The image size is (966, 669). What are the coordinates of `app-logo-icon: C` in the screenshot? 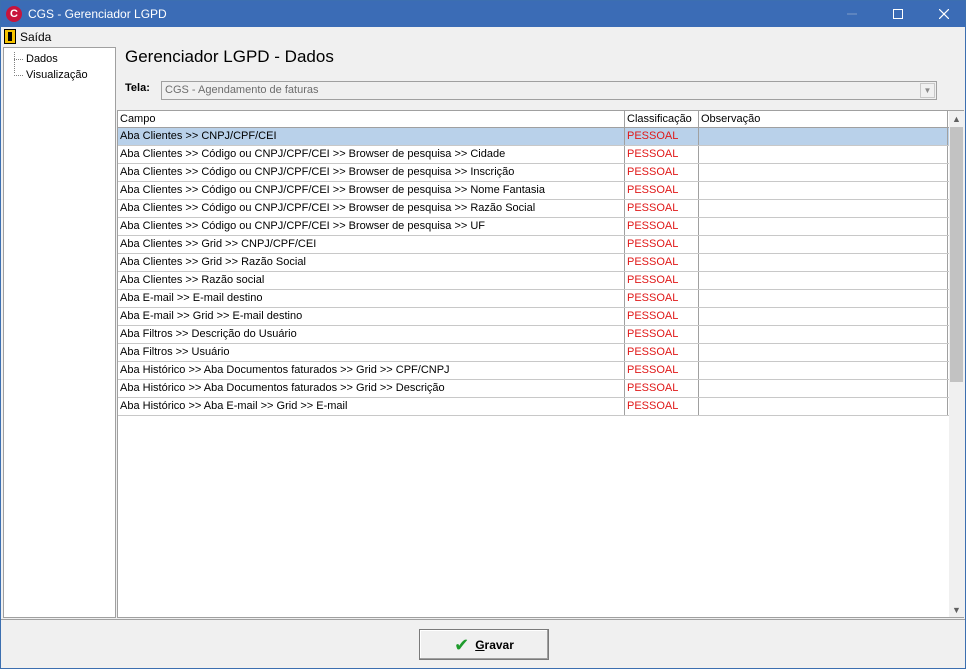 It's located at (14, 14).